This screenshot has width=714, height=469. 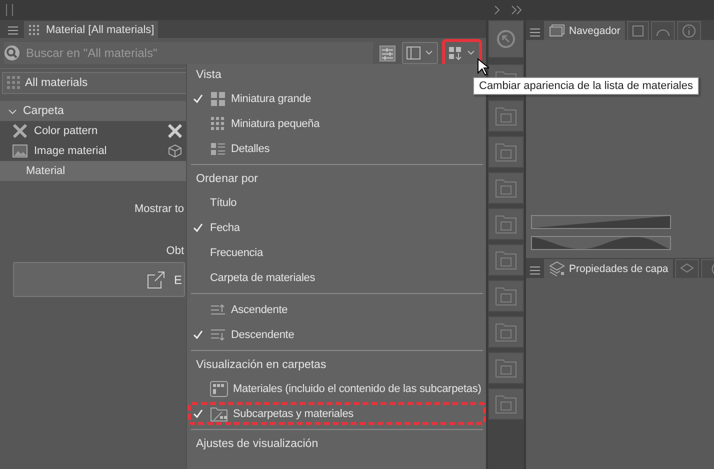 I want to click on info-text: Obt, so click(x=175, y=251).